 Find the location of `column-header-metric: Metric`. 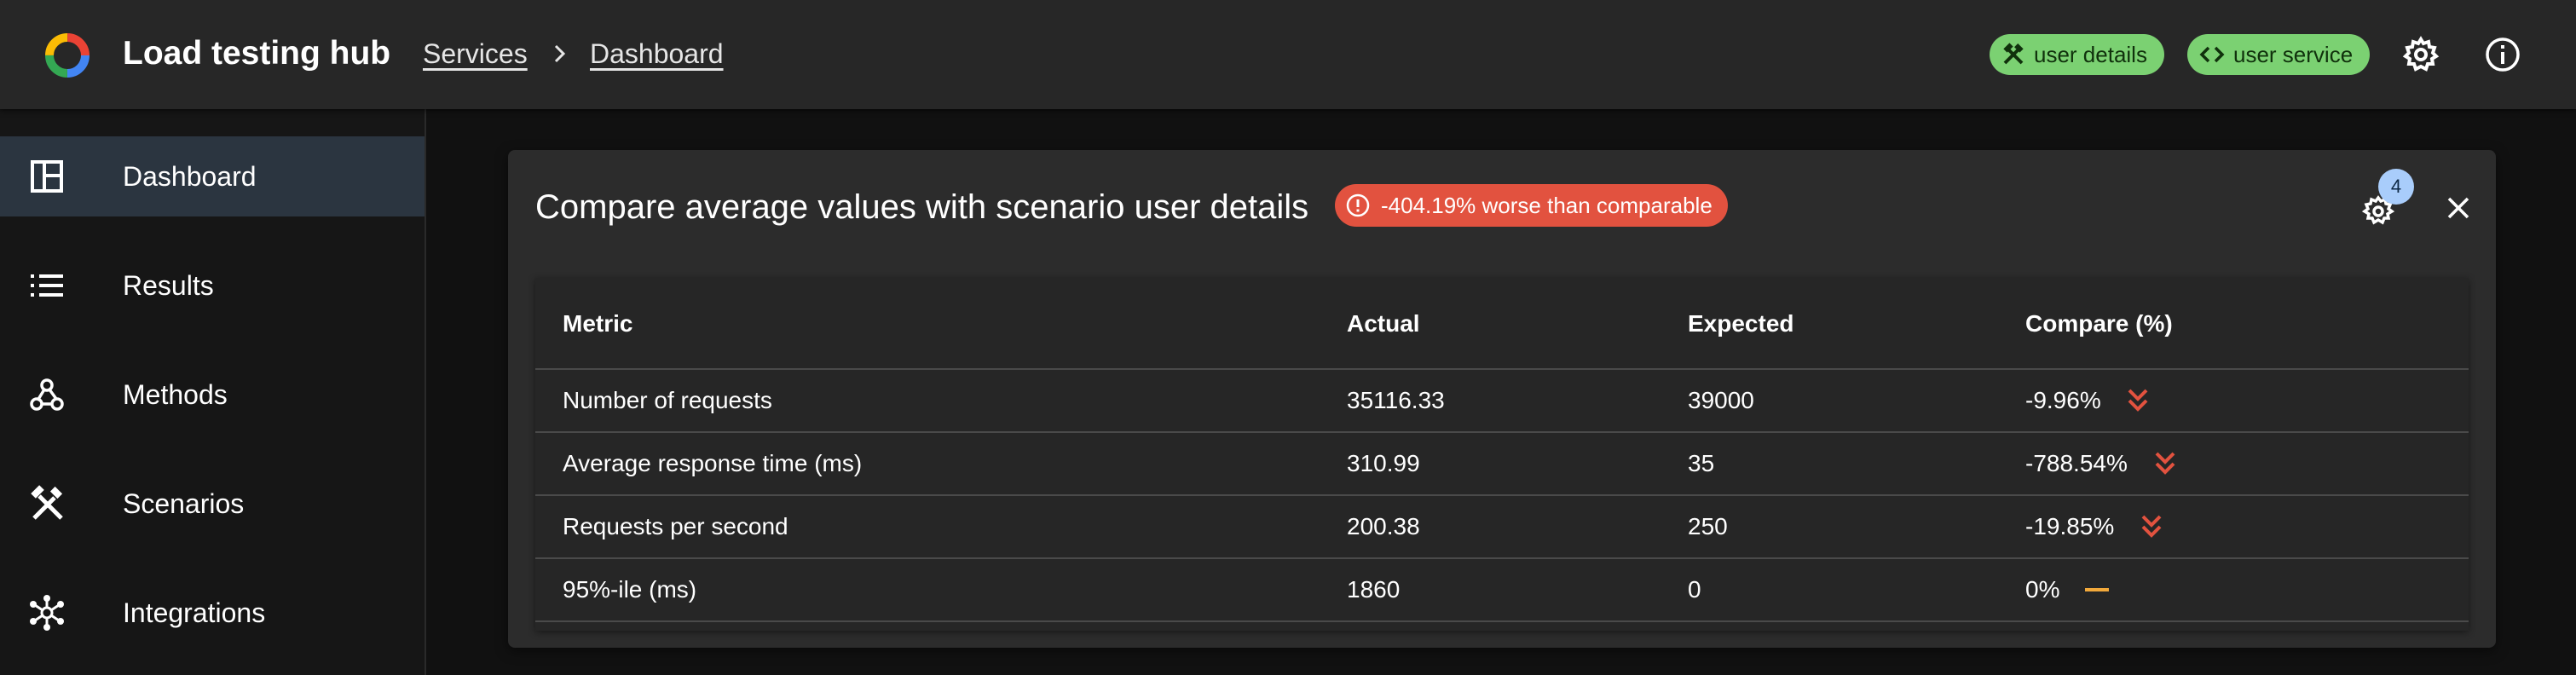

column-header-metric: Metric is located at coordinates (597, 324).